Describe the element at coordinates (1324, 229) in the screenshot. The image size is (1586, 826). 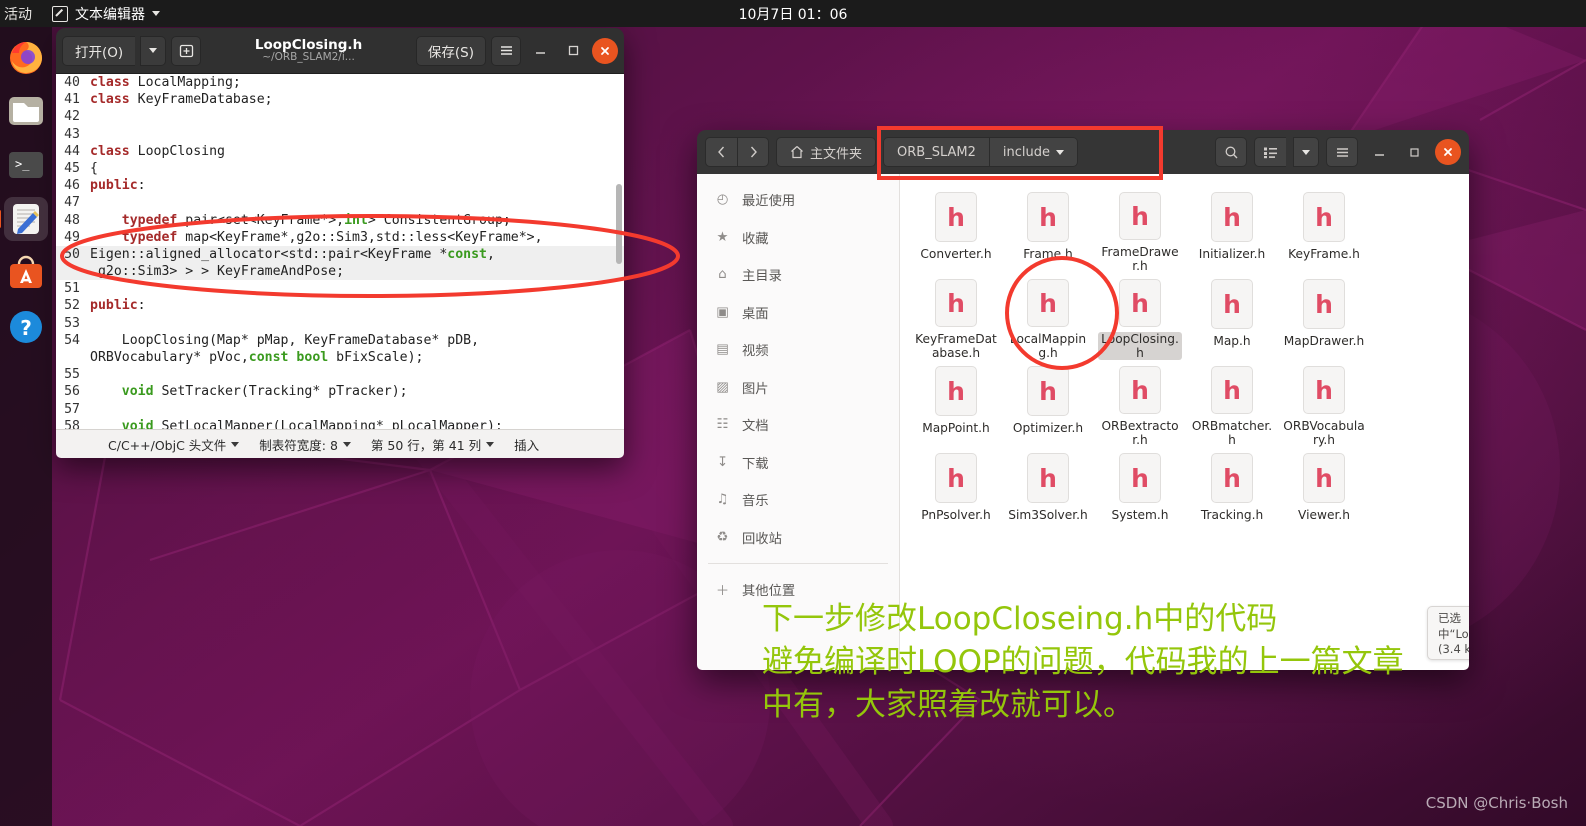
I see `file-item: h KeyFrame.h` at that location.